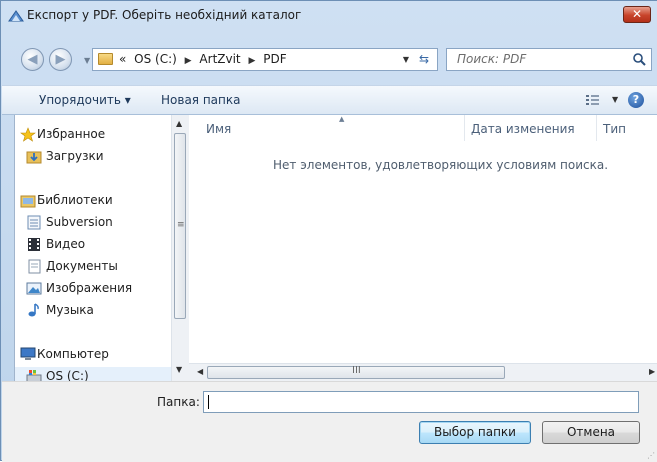  I want to click on music-icon, so click(33, 310).